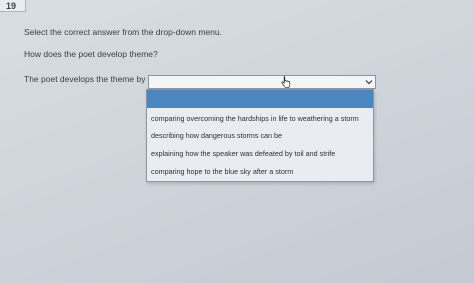  Describe the element at coordinates (85, 79) in the screenshot. I see `answer-stem-text: The poet develops the theme by` at that location.